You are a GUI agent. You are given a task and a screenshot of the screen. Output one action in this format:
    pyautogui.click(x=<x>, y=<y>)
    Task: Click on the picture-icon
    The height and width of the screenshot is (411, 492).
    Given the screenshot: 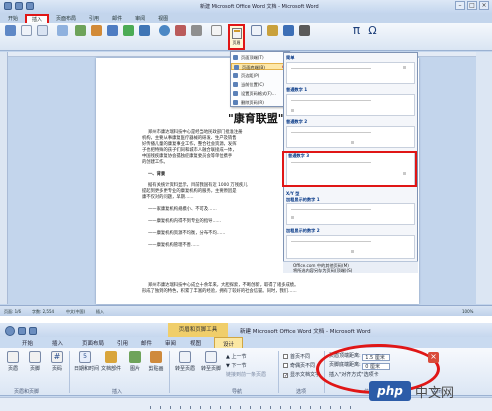 What is the action you would take?
    pyautogui.click(x=135, y=357)
    